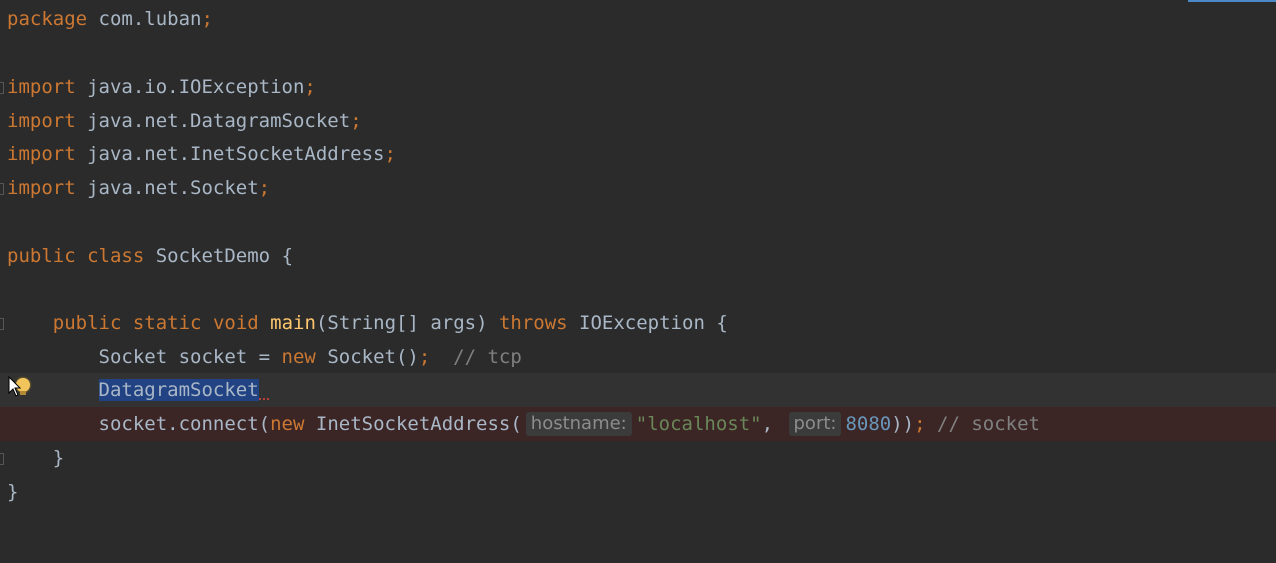 The height and width of the screenshot is (563, 1276). What do you see at coordinates (638, 121) in the screenshot?
I see `code-line-import: import java.net.DatagramSocket;` at bounding box center [638, 121].